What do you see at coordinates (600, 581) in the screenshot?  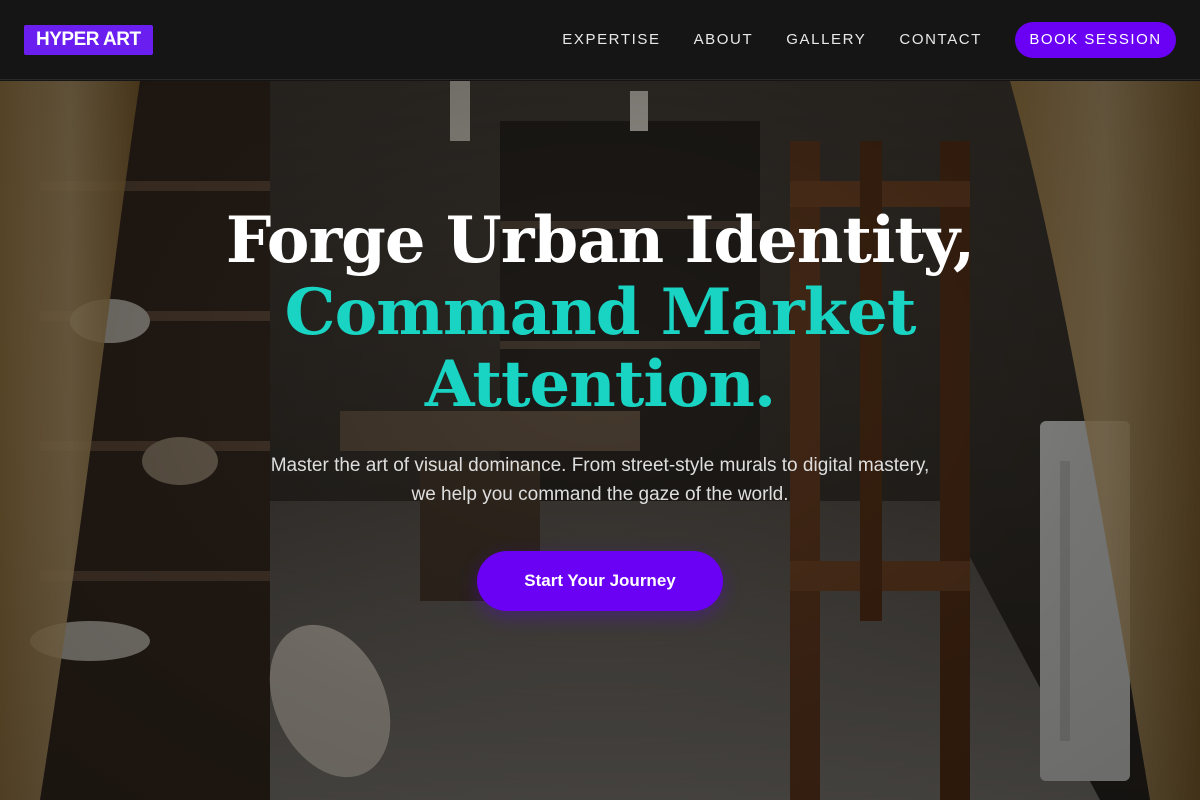 I see `start-journey-button: Start Your Journey` at bounding box center [600, 581].